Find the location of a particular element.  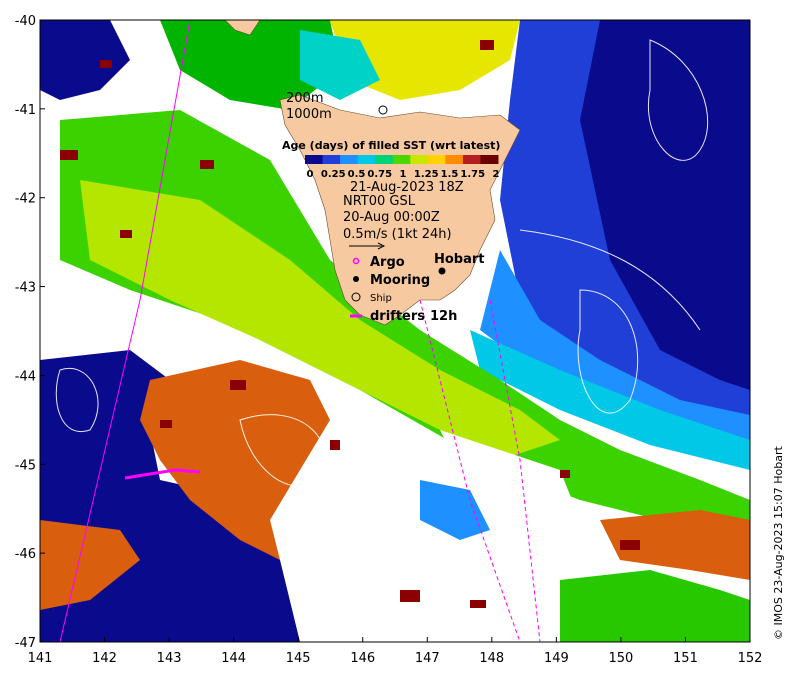

legend-colorbar is located at coordinates (402, 159).